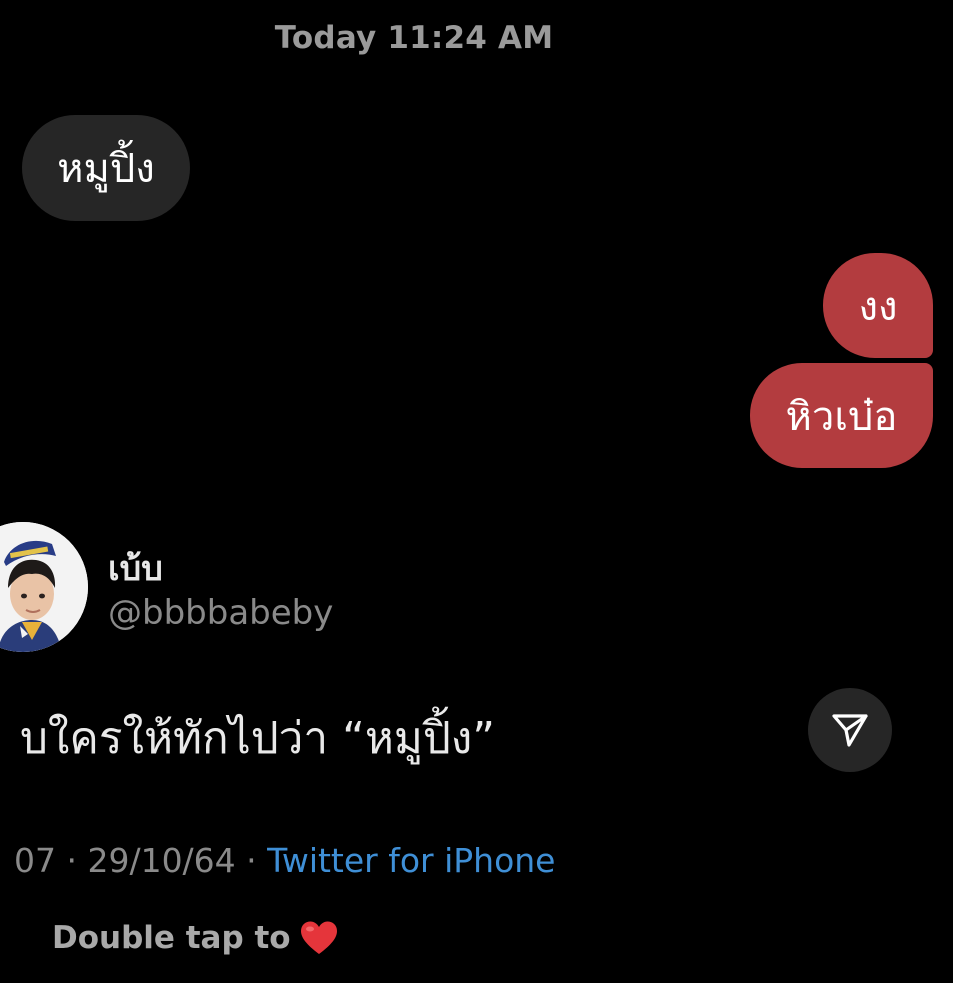 This screenshot has height=983, width=953. What do you see at coordinates (258, 738) in the screenshot?
I see `tweet-text: บใครให้ทักไปว่า “หมูปิ้ง”` at bounding box center [258, 738].